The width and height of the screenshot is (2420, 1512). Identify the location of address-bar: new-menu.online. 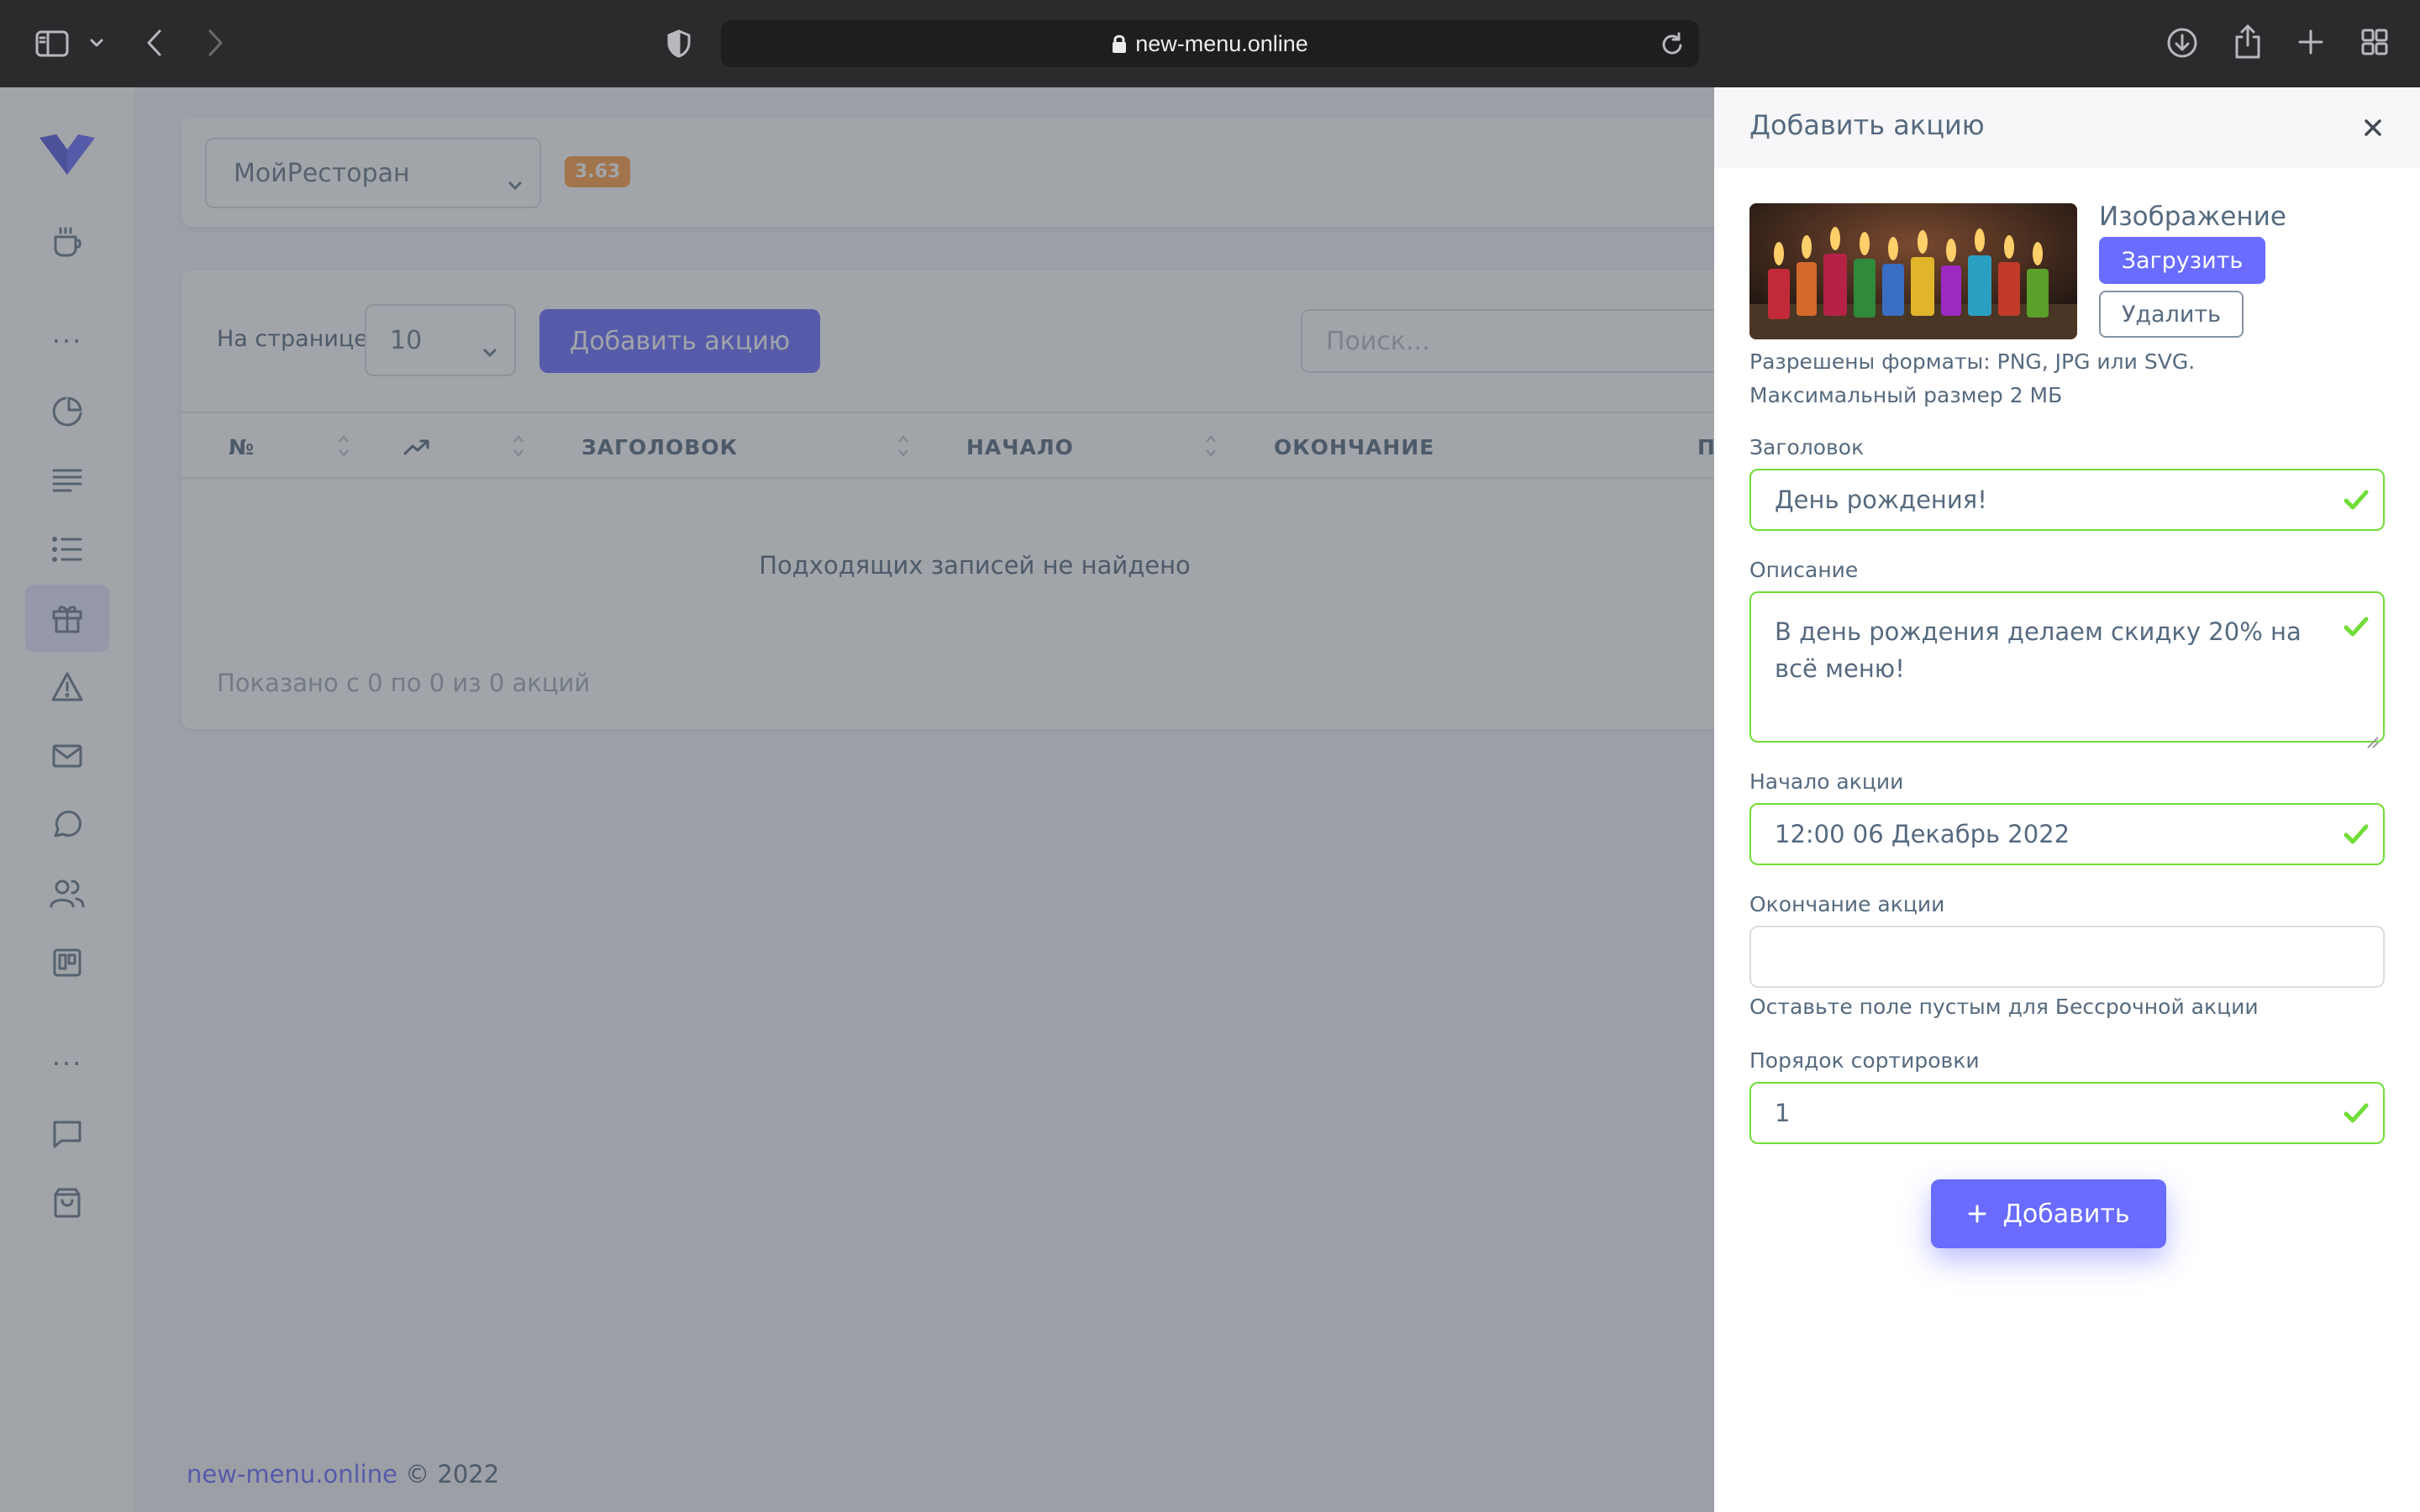
(1210, 43).